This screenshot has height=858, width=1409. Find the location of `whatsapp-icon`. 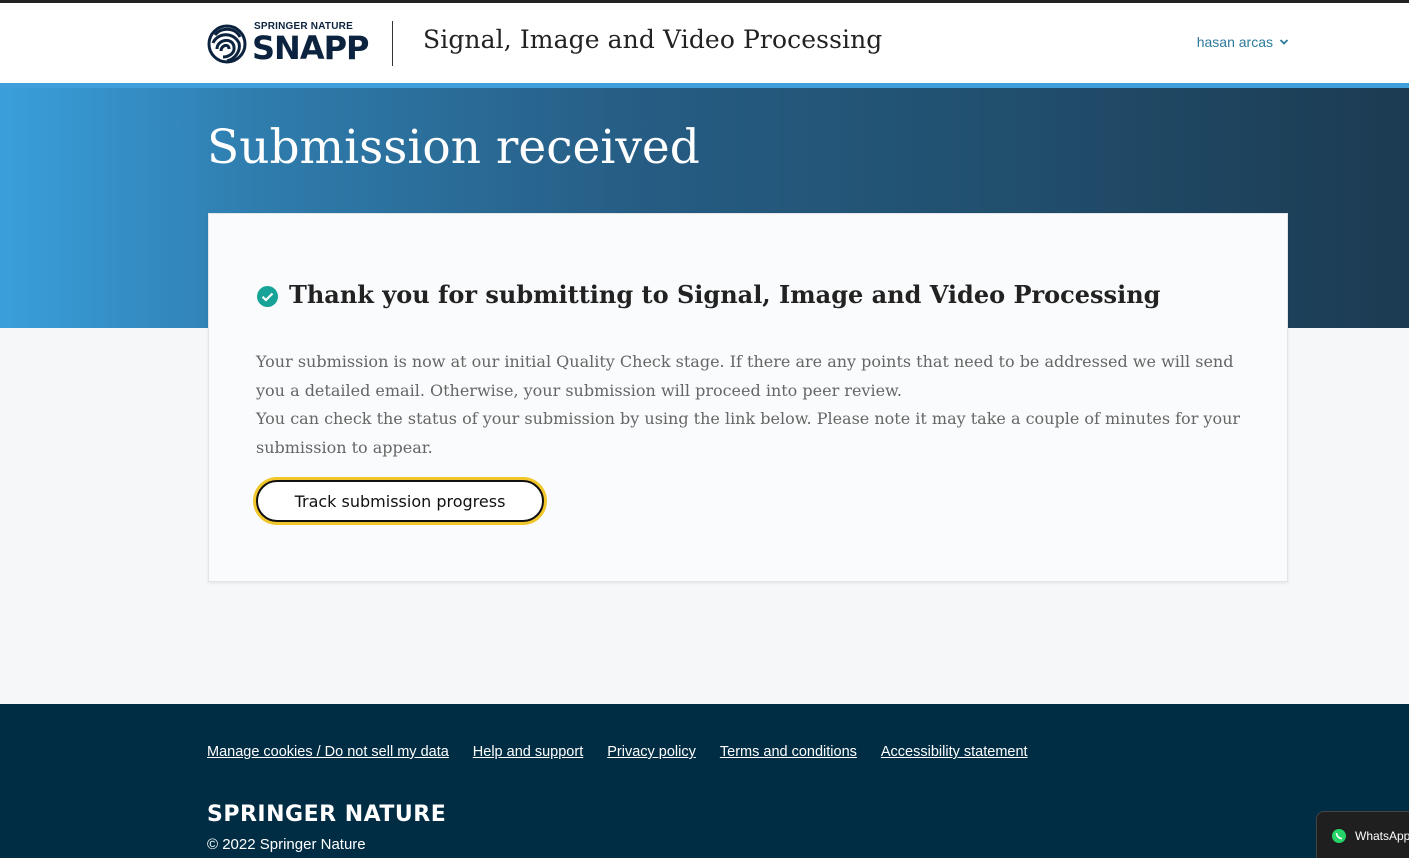

whatsapp-icon is located at coordinates (1339, 836).